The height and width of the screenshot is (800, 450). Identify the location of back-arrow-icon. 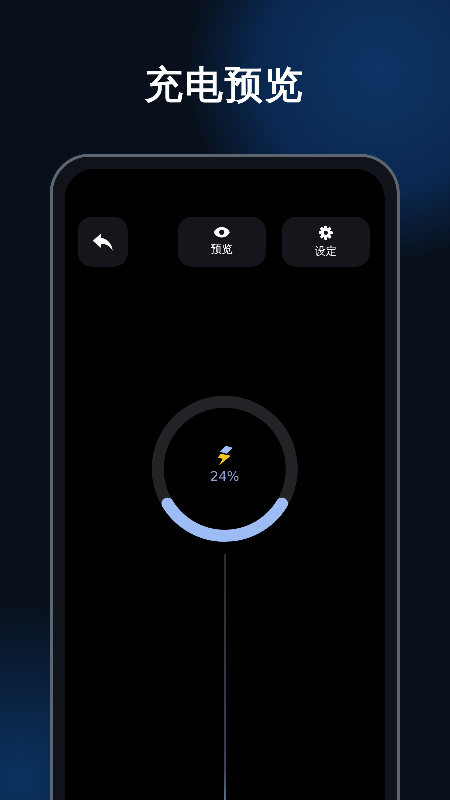
(103, 242).